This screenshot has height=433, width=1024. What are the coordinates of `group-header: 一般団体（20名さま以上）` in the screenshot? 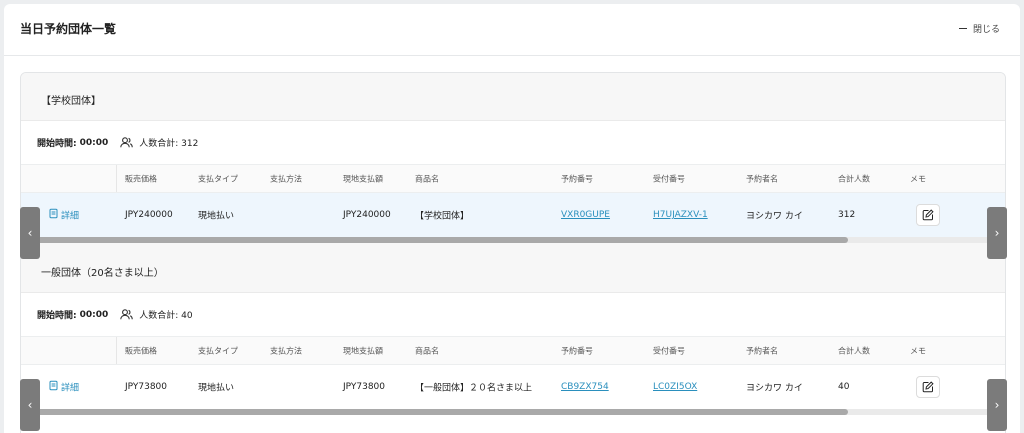 It's located at (513, 268).